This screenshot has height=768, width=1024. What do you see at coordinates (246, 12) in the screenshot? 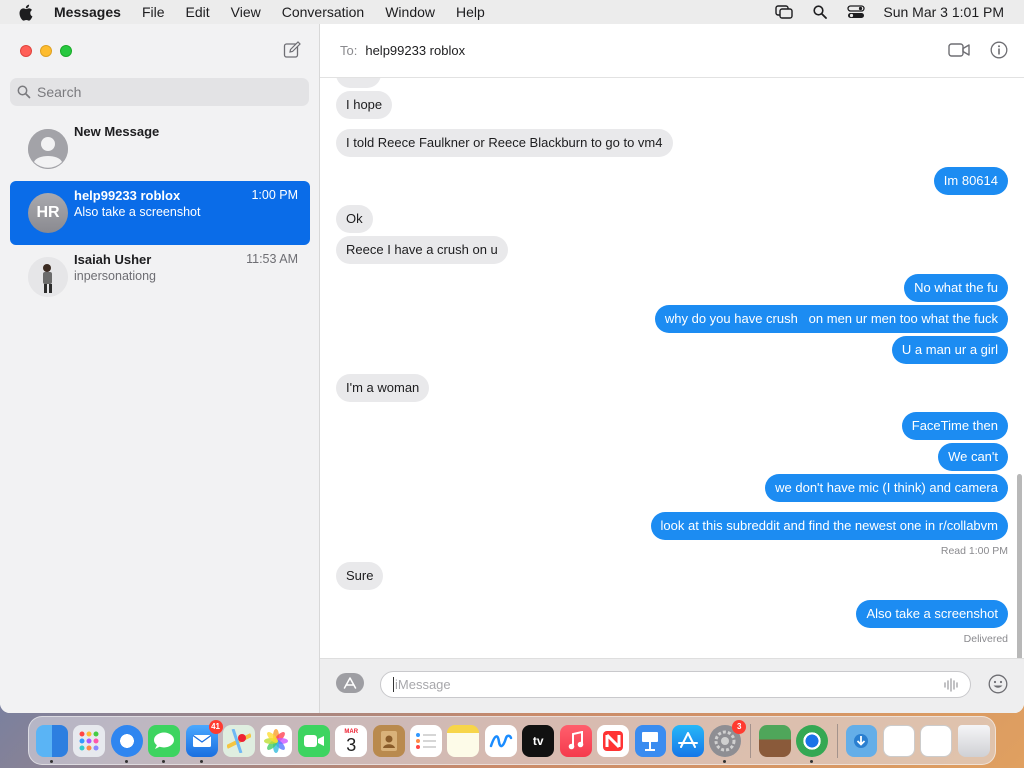
I see `menu-view: View` at bounding box center [246, 12].